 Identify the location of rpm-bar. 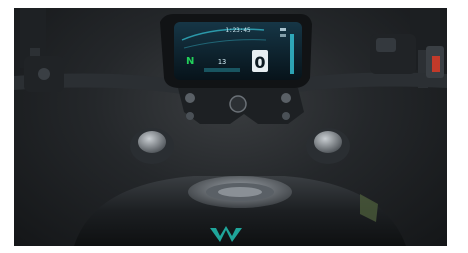
(292, 54).